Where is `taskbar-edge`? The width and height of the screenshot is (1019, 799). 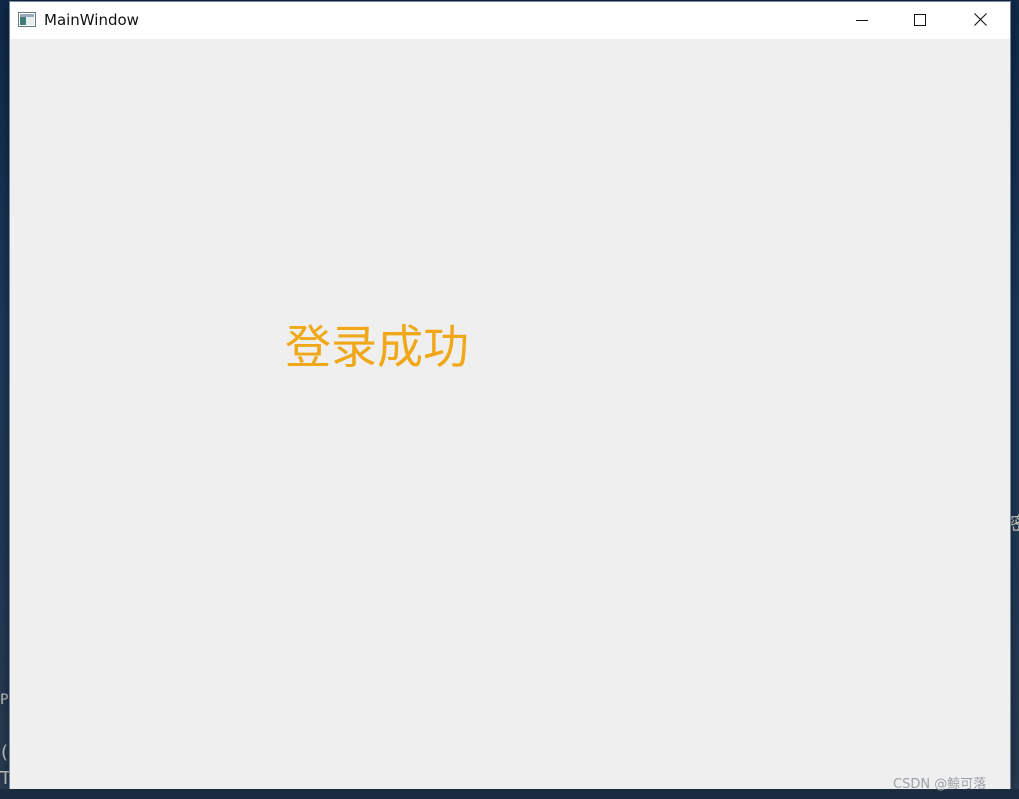 taskbar-edge is located at coordinates (509, 794).